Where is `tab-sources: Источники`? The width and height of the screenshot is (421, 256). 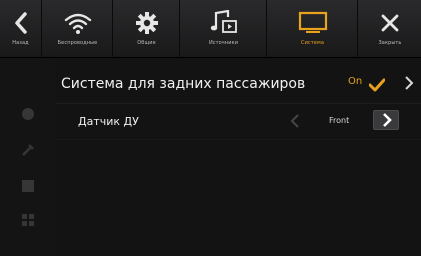
tab-sources: Источники is located at coordinates (224, 29).